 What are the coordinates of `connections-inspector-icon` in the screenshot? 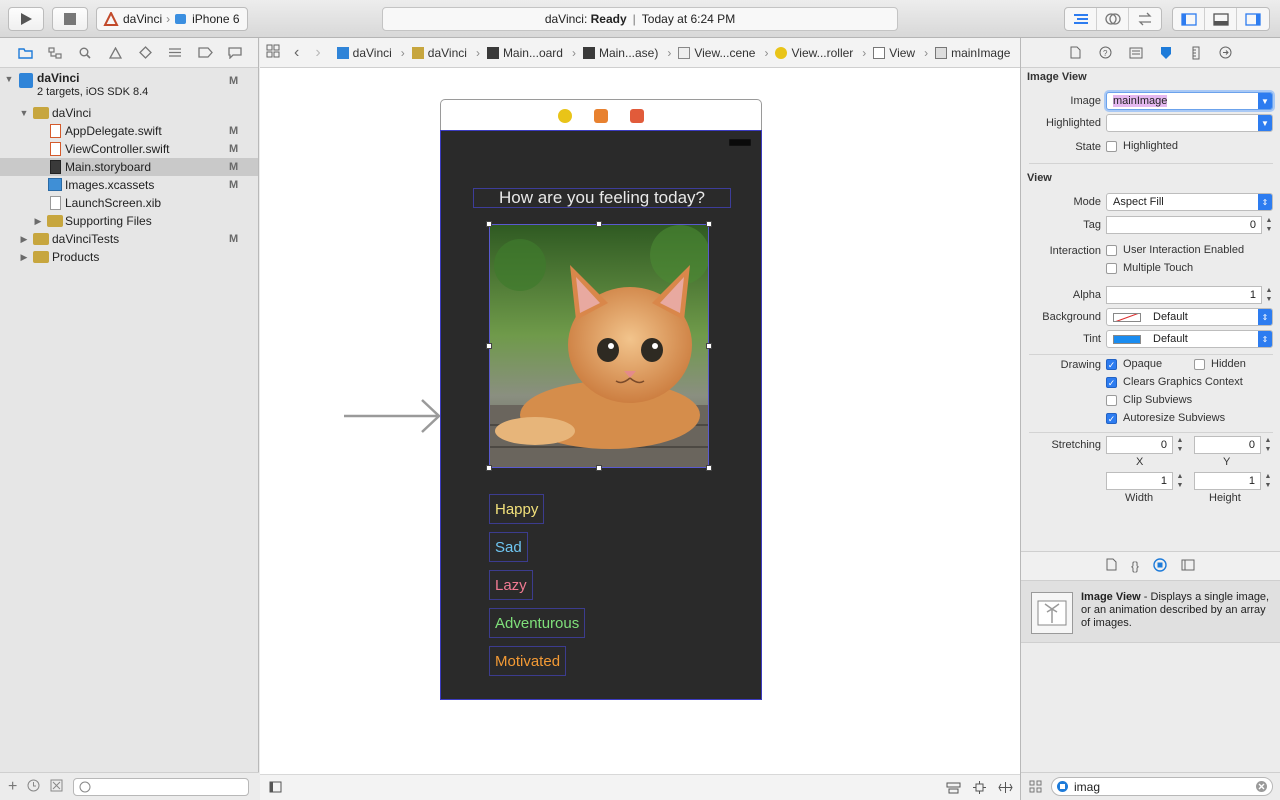 It's located at (1226, 53).